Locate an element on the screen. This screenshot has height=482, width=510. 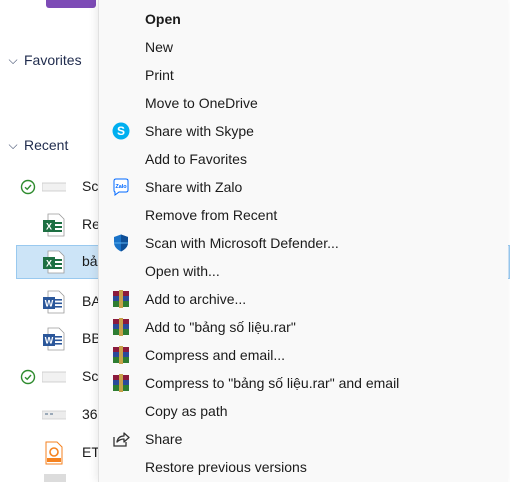
menu-item-label: Move to OneDrive is located at coordinates (201, 103).